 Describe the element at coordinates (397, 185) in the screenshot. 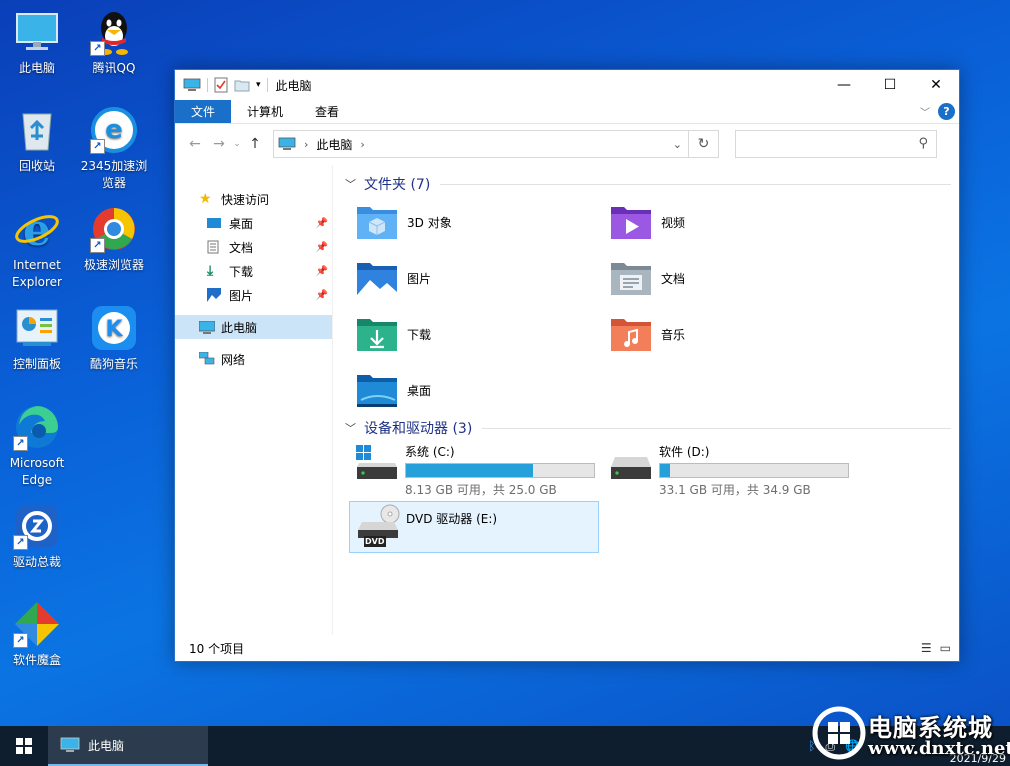

I see `group-title: 文件夹 (7)` at that location.